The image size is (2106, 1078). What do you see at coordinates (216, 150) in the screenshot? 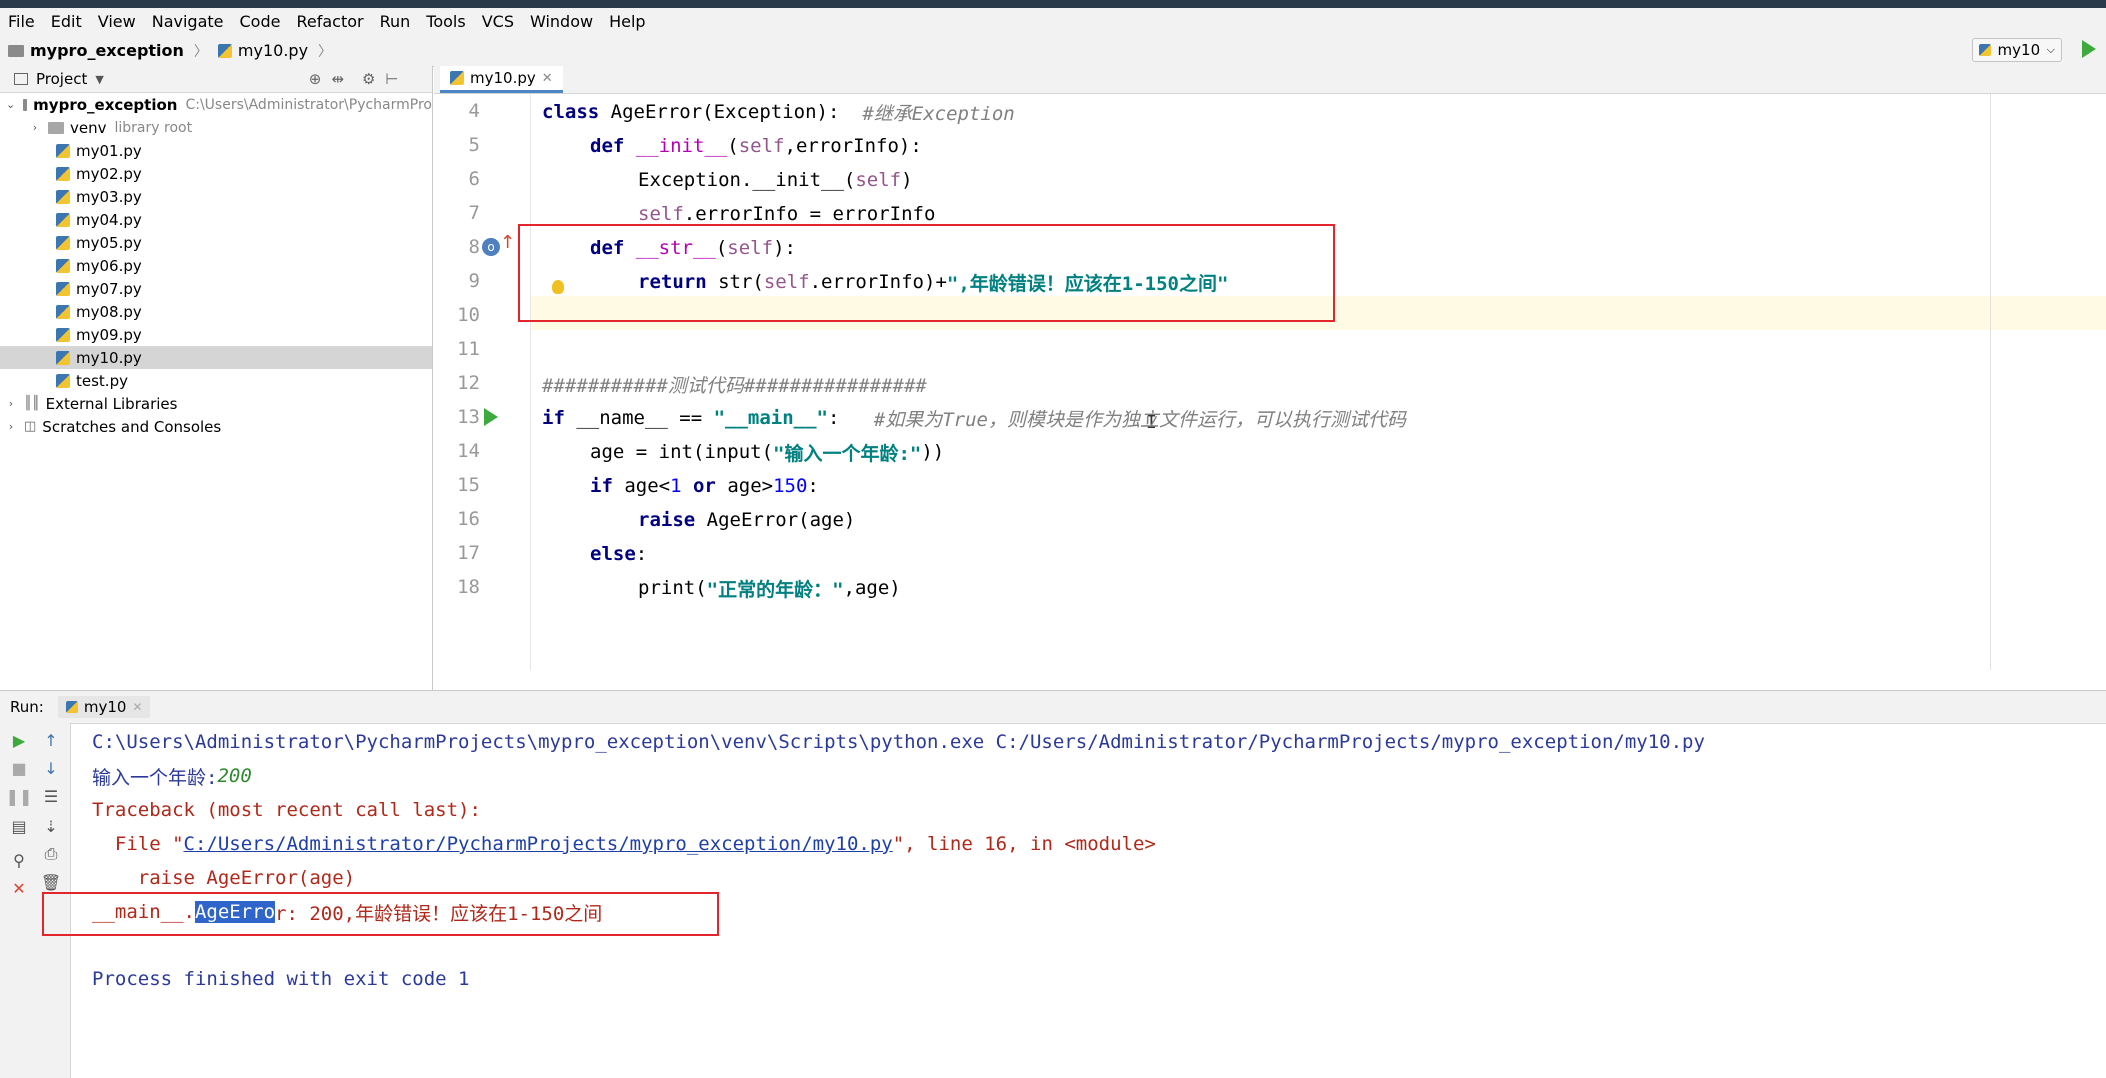
I see `tree-item-file: my01.py` at bounding box center [216, 150].